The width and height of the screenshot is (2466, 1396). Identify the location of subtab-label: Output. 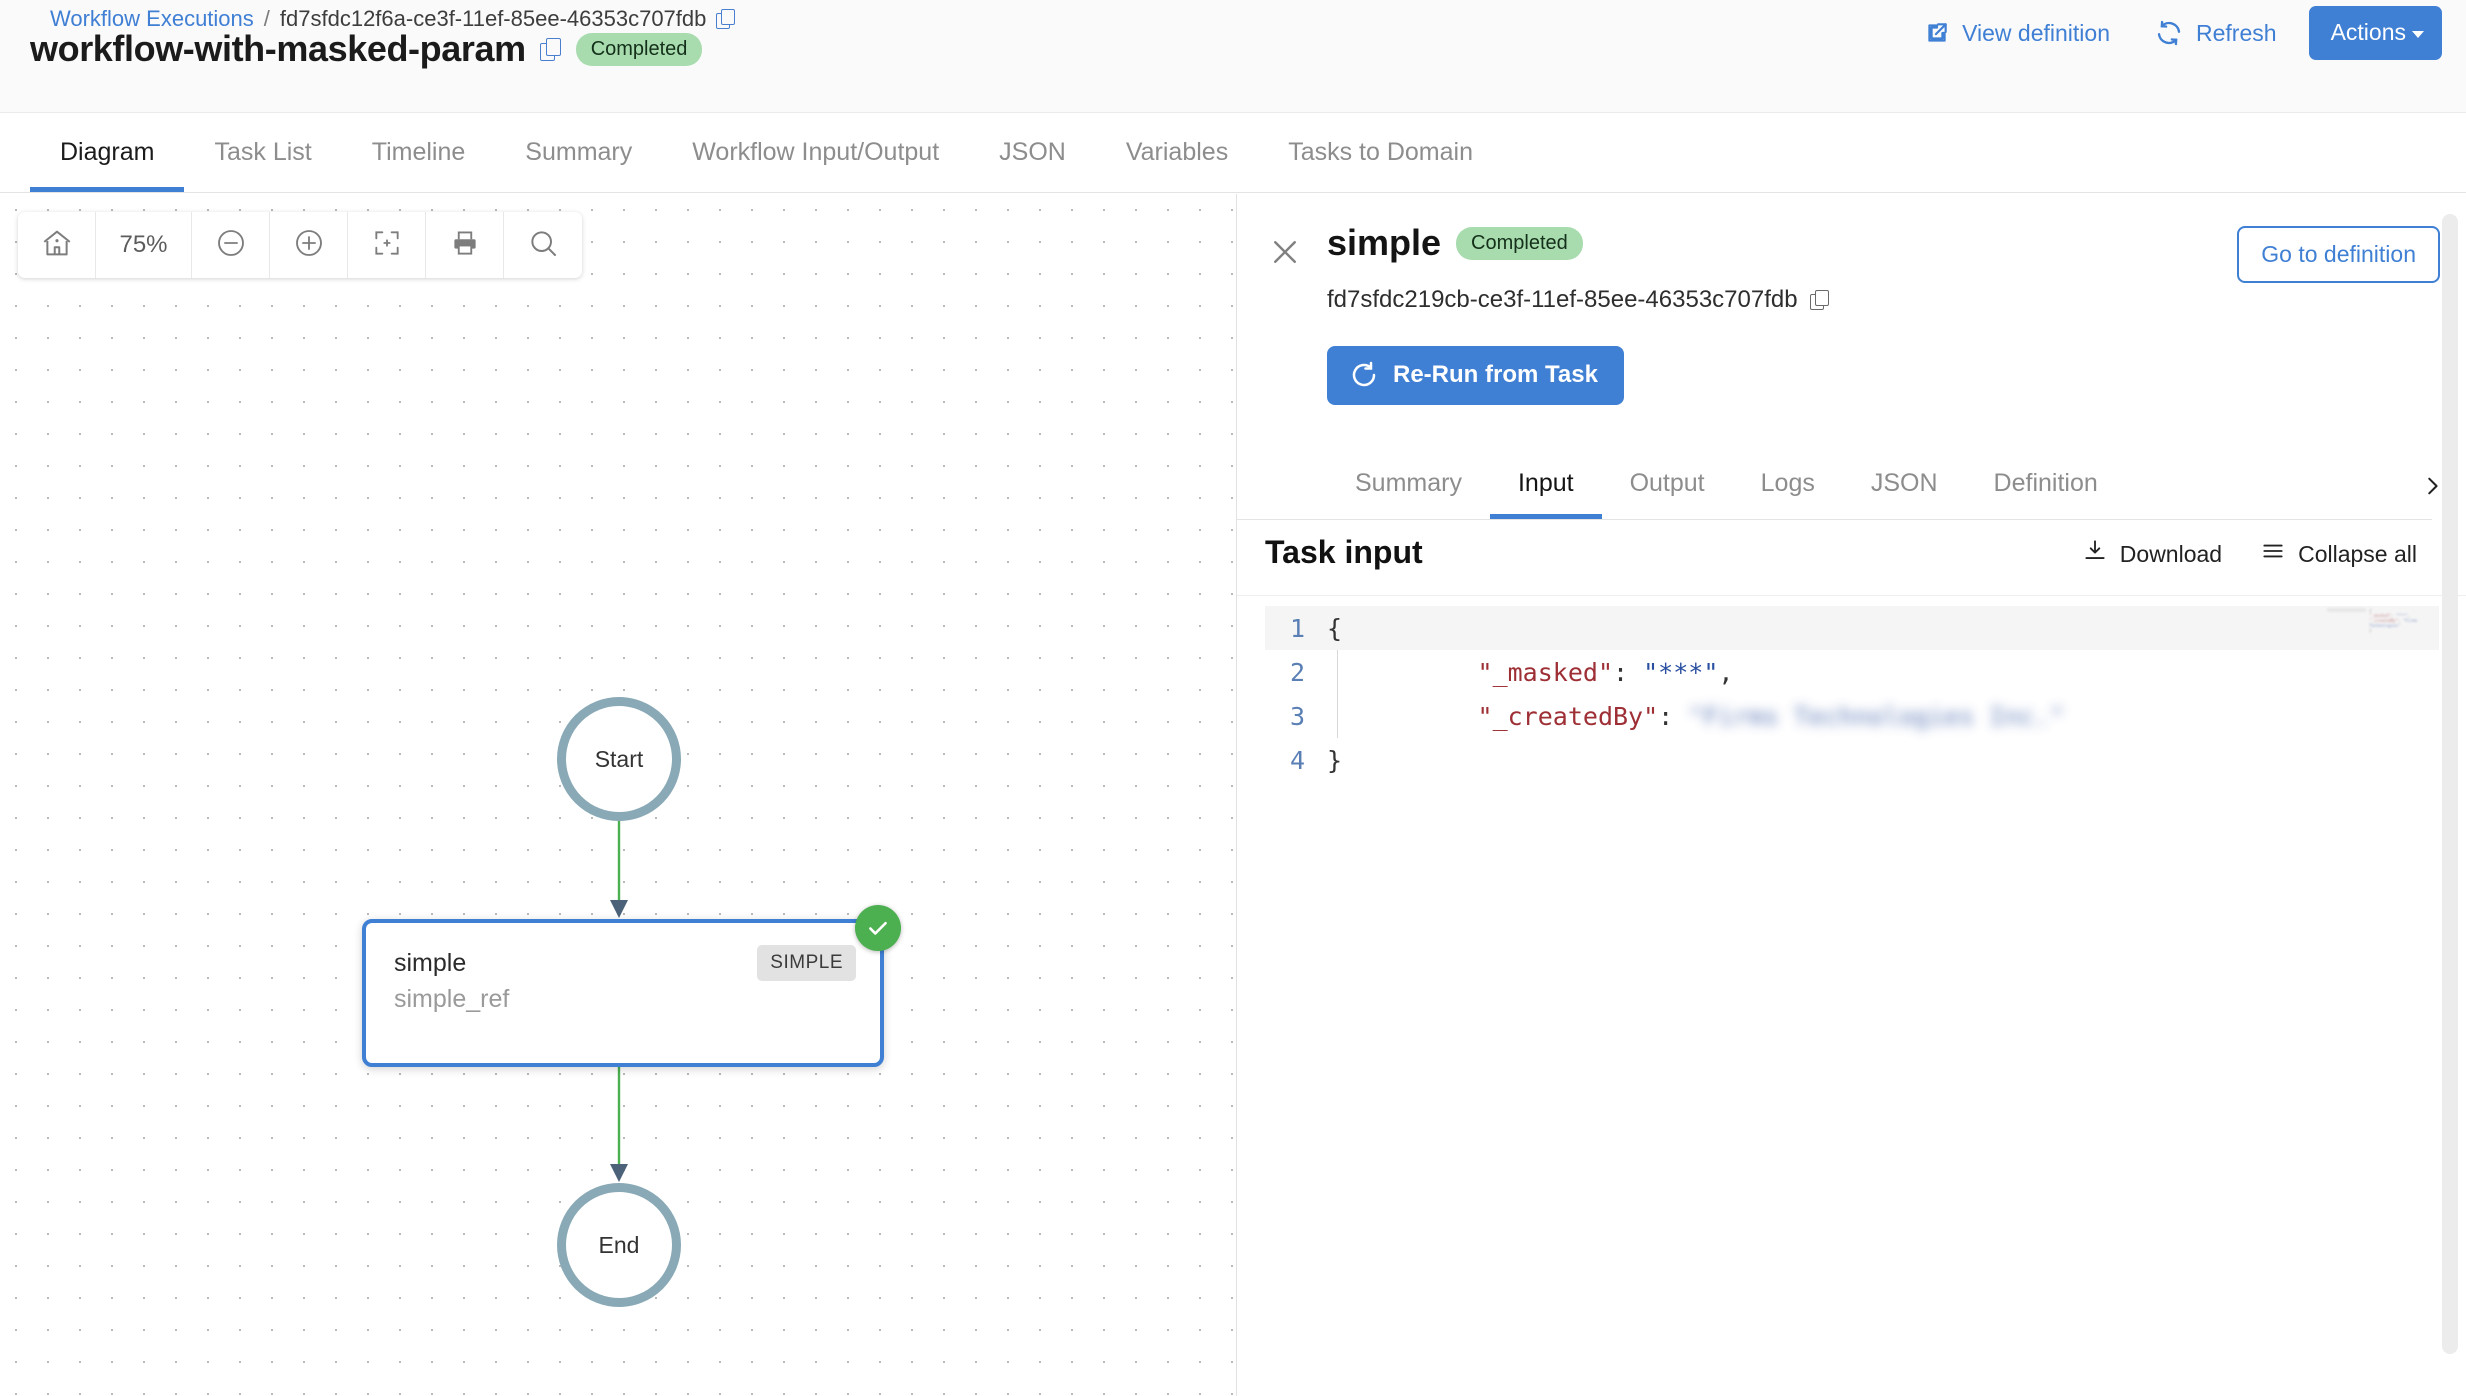
(1667, 483).